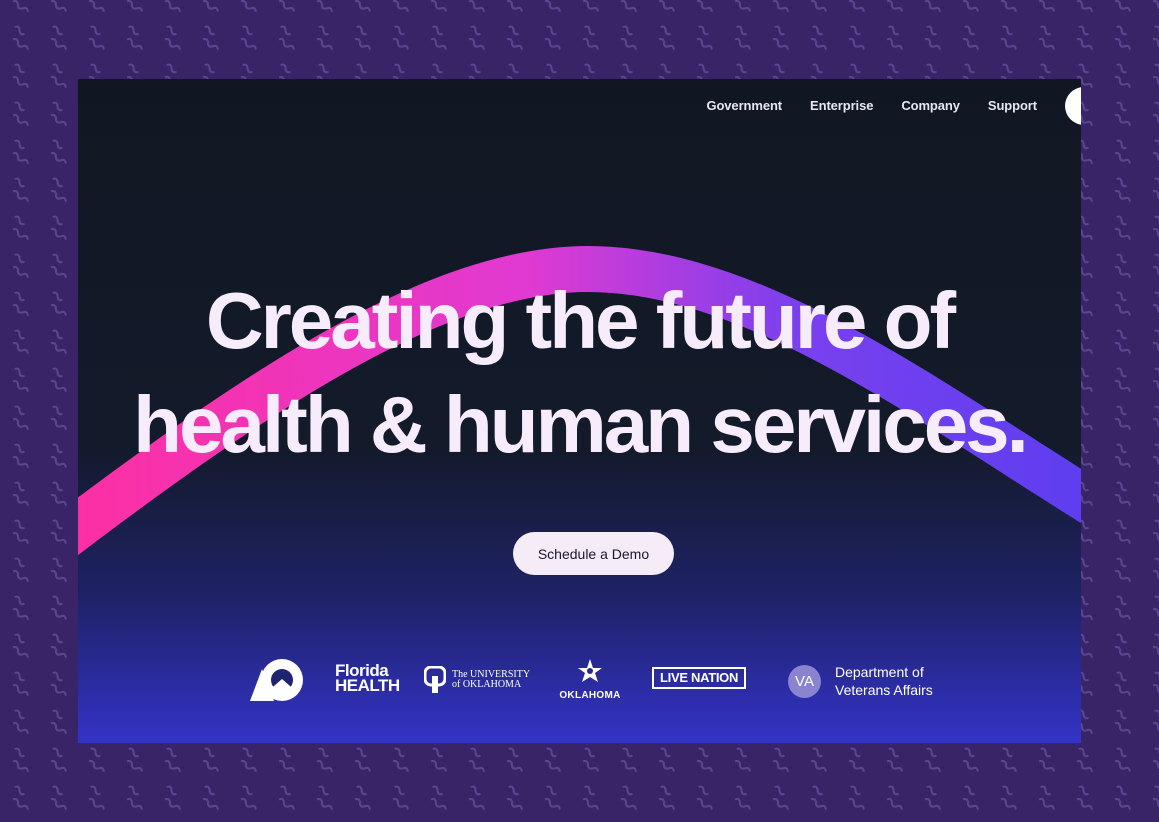  I want to click on top-nav: Government Enterprise Company Support, so click(871, 105).